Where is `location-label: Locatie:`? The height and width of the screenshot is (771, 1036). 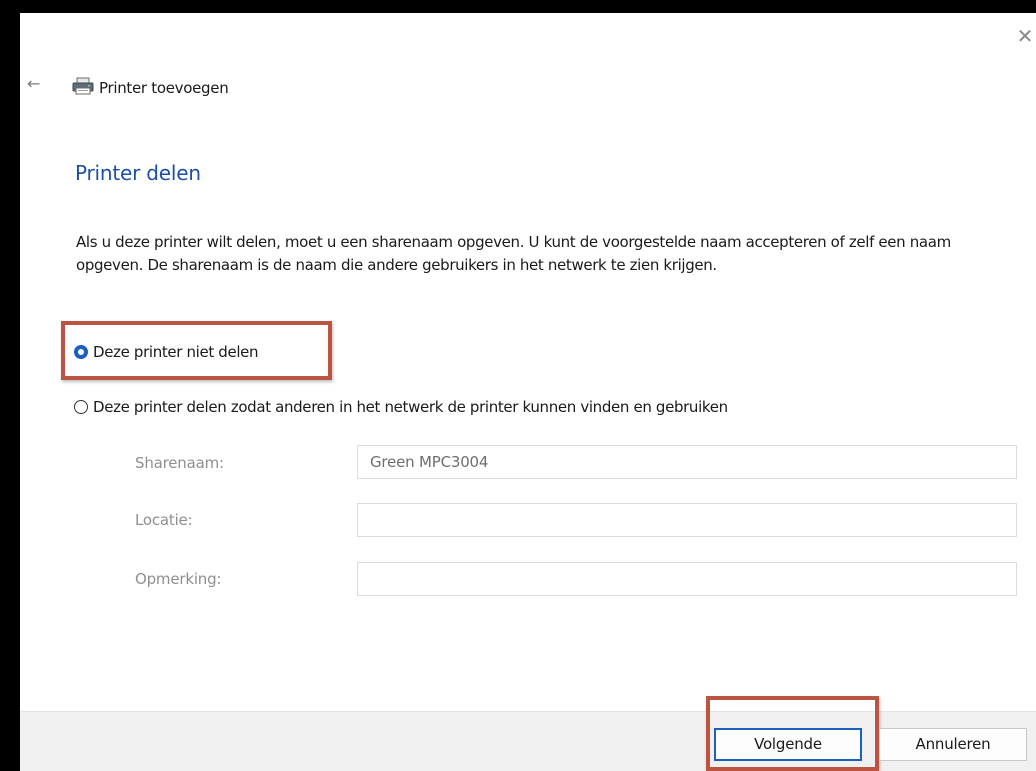 location-label: Locatie: is located at coordinates (164, 520).